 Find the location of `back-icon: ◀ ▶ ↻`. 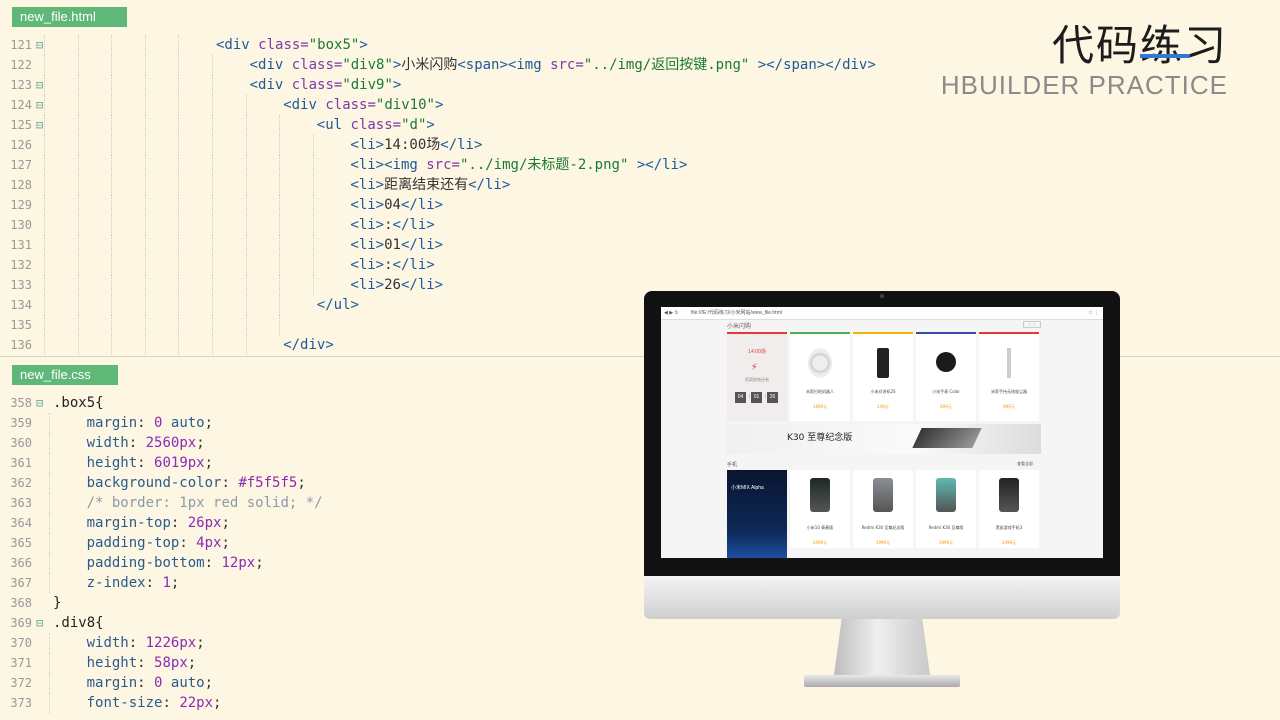

back-icon: ◀ ▶ ↻ is located at coordinates (671, 313).